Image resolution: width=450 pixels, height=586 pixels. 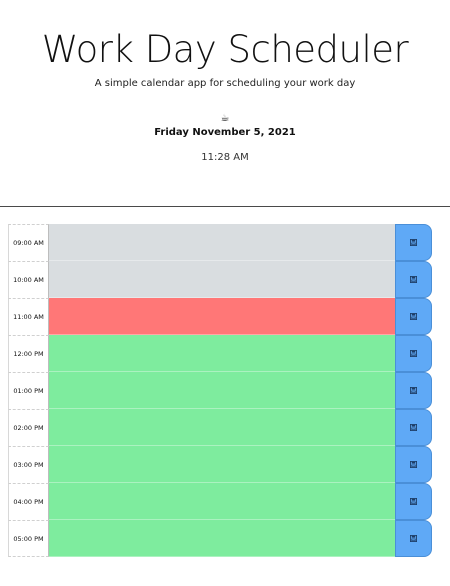 What do you see at coordinates (28, 427) in the screenshot?
I see `hour-label: 02:00 PM` at bounding box center [28, 427].